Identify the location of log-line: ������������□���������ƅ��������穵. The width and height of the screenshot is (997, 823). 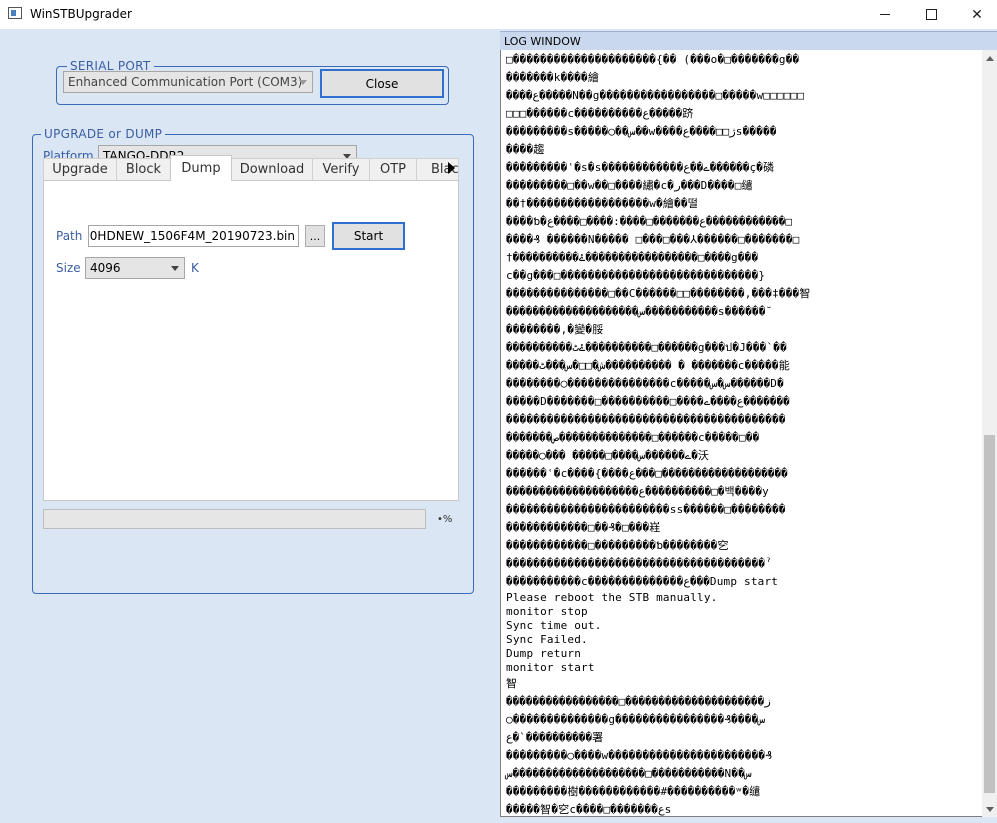
(617, 545).